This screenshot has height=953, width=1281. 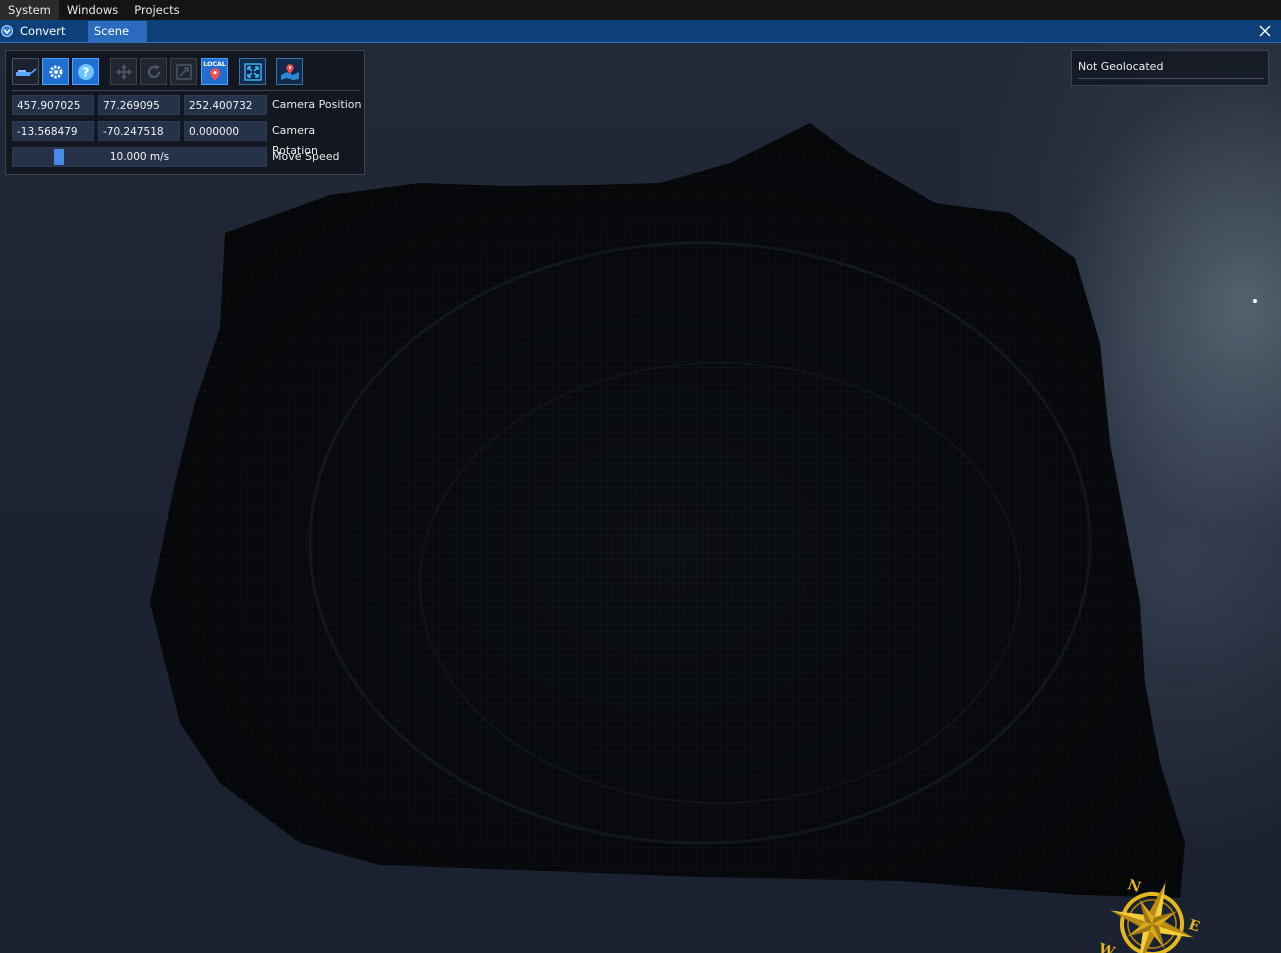 What do you see at coordinates (317, 104) in the screenshot?
I see `camera-position-label: Camera Position` at bounding box center [317, 104].